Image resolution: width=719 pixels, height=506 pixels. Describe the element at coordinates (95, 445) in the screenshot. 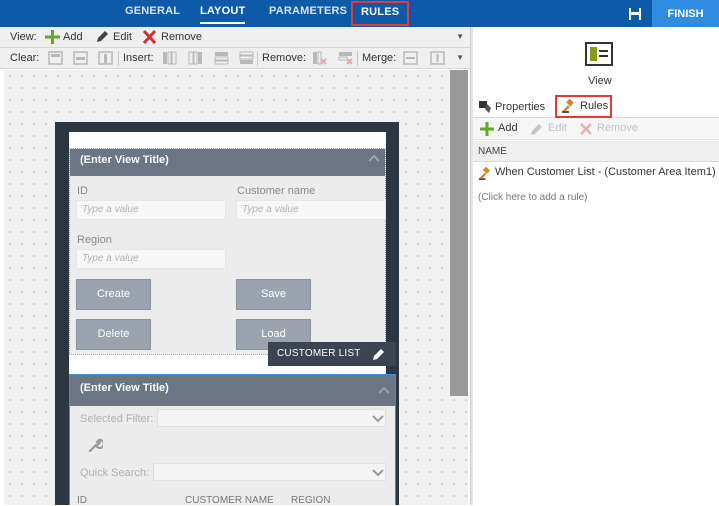

I see `wrench-icon` at that location.